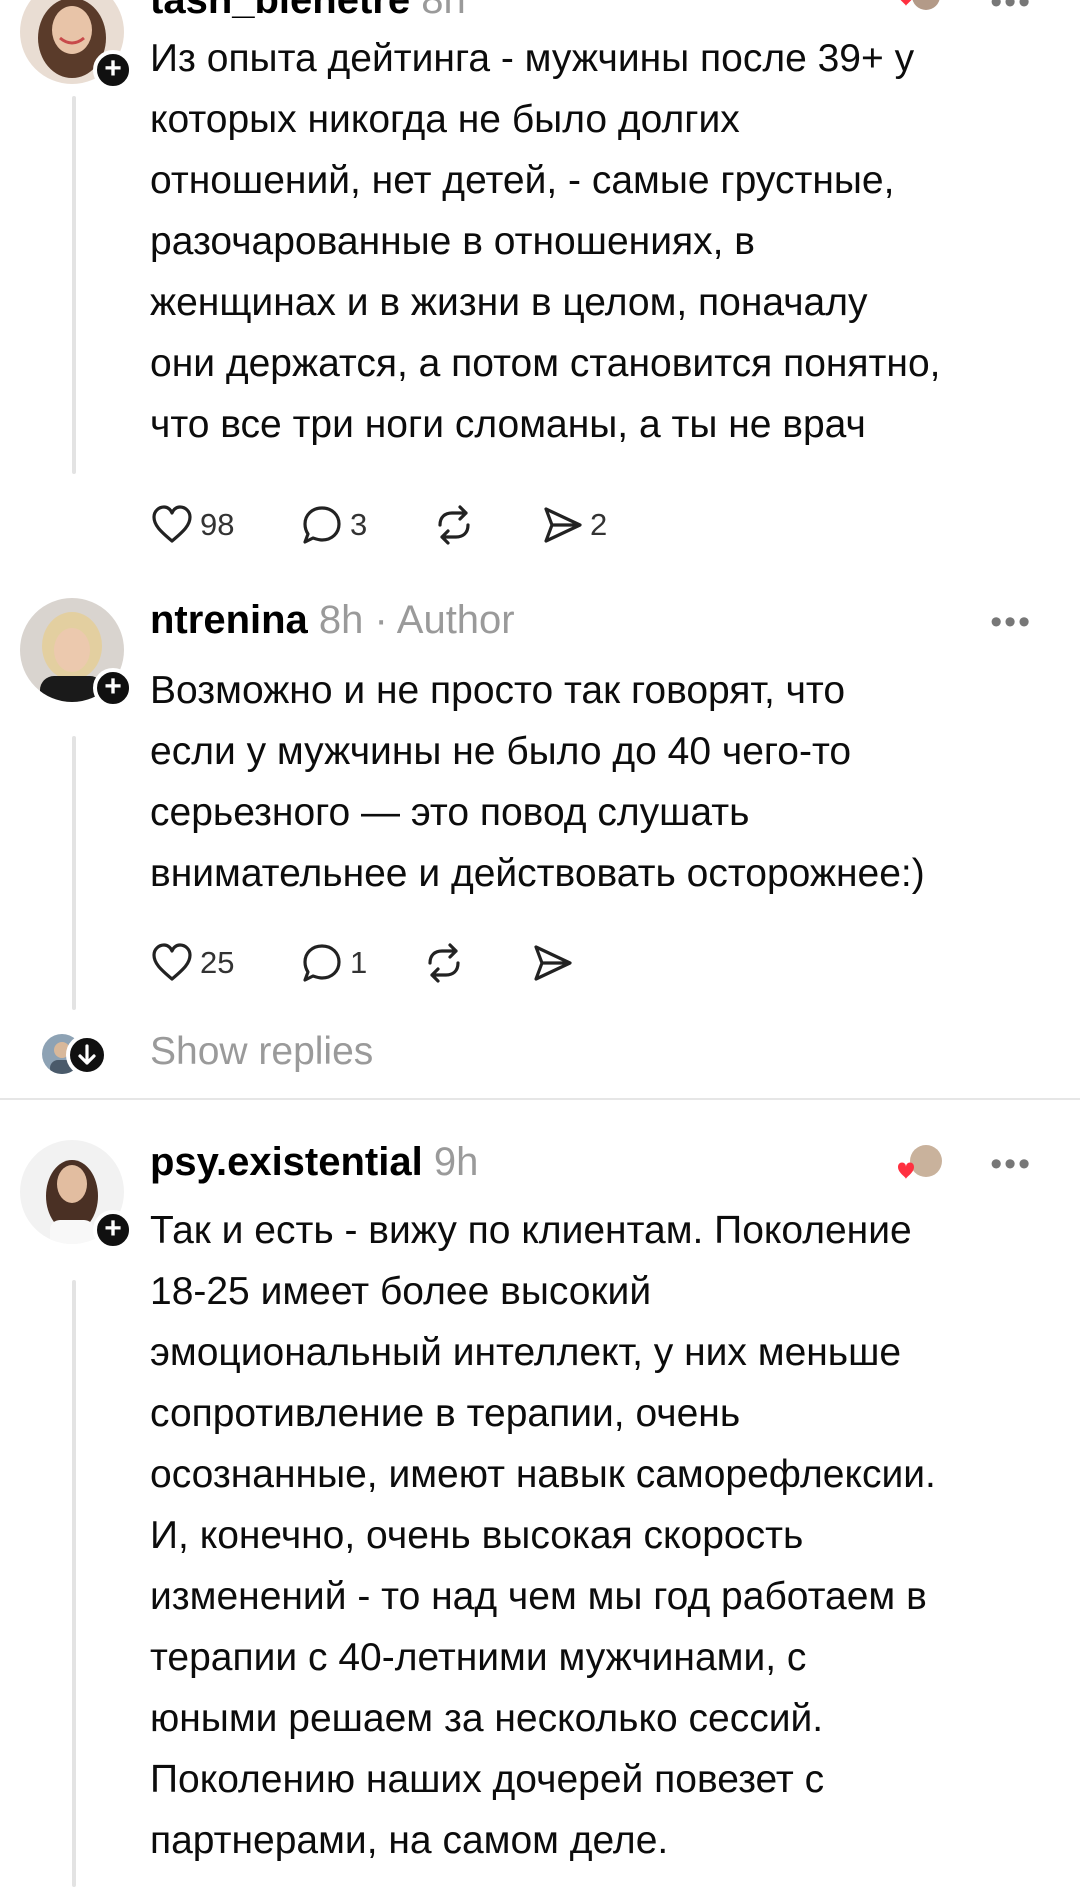 This screenshot has width=1080, height=1887. I want to click on author-badge: Author, so click(455, 620).